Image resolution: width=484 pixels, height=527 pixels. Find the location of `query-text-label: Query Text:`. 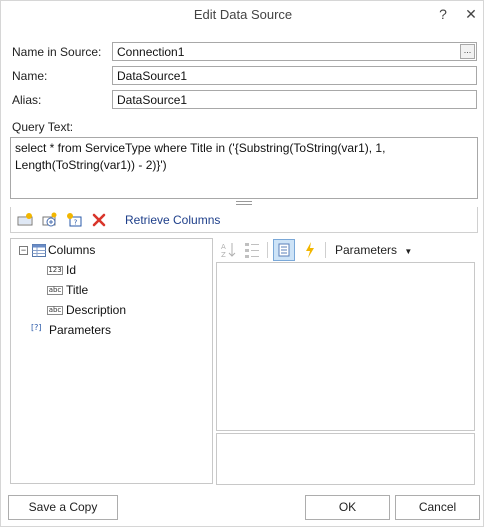

query-text-label: Query Text: is located at coordinates (43, 127).